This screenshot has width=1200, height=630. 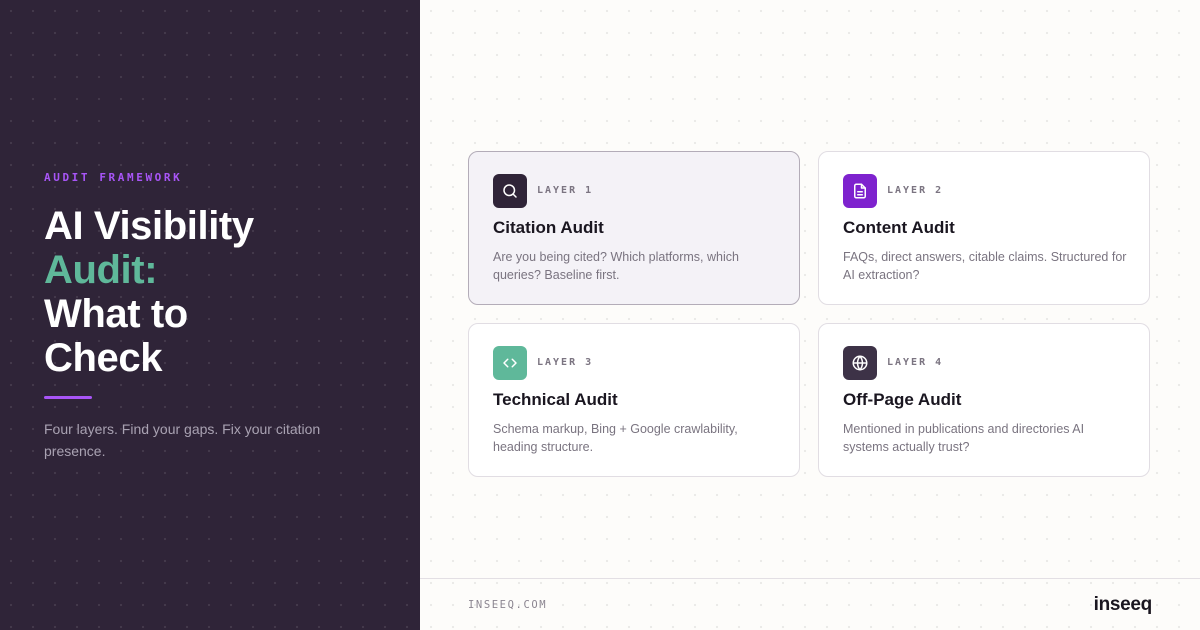 What do you see at coordinates (548, 227) in the screenshot?
I see `card-title: Citation Audit` at bounding box center [548, 227].